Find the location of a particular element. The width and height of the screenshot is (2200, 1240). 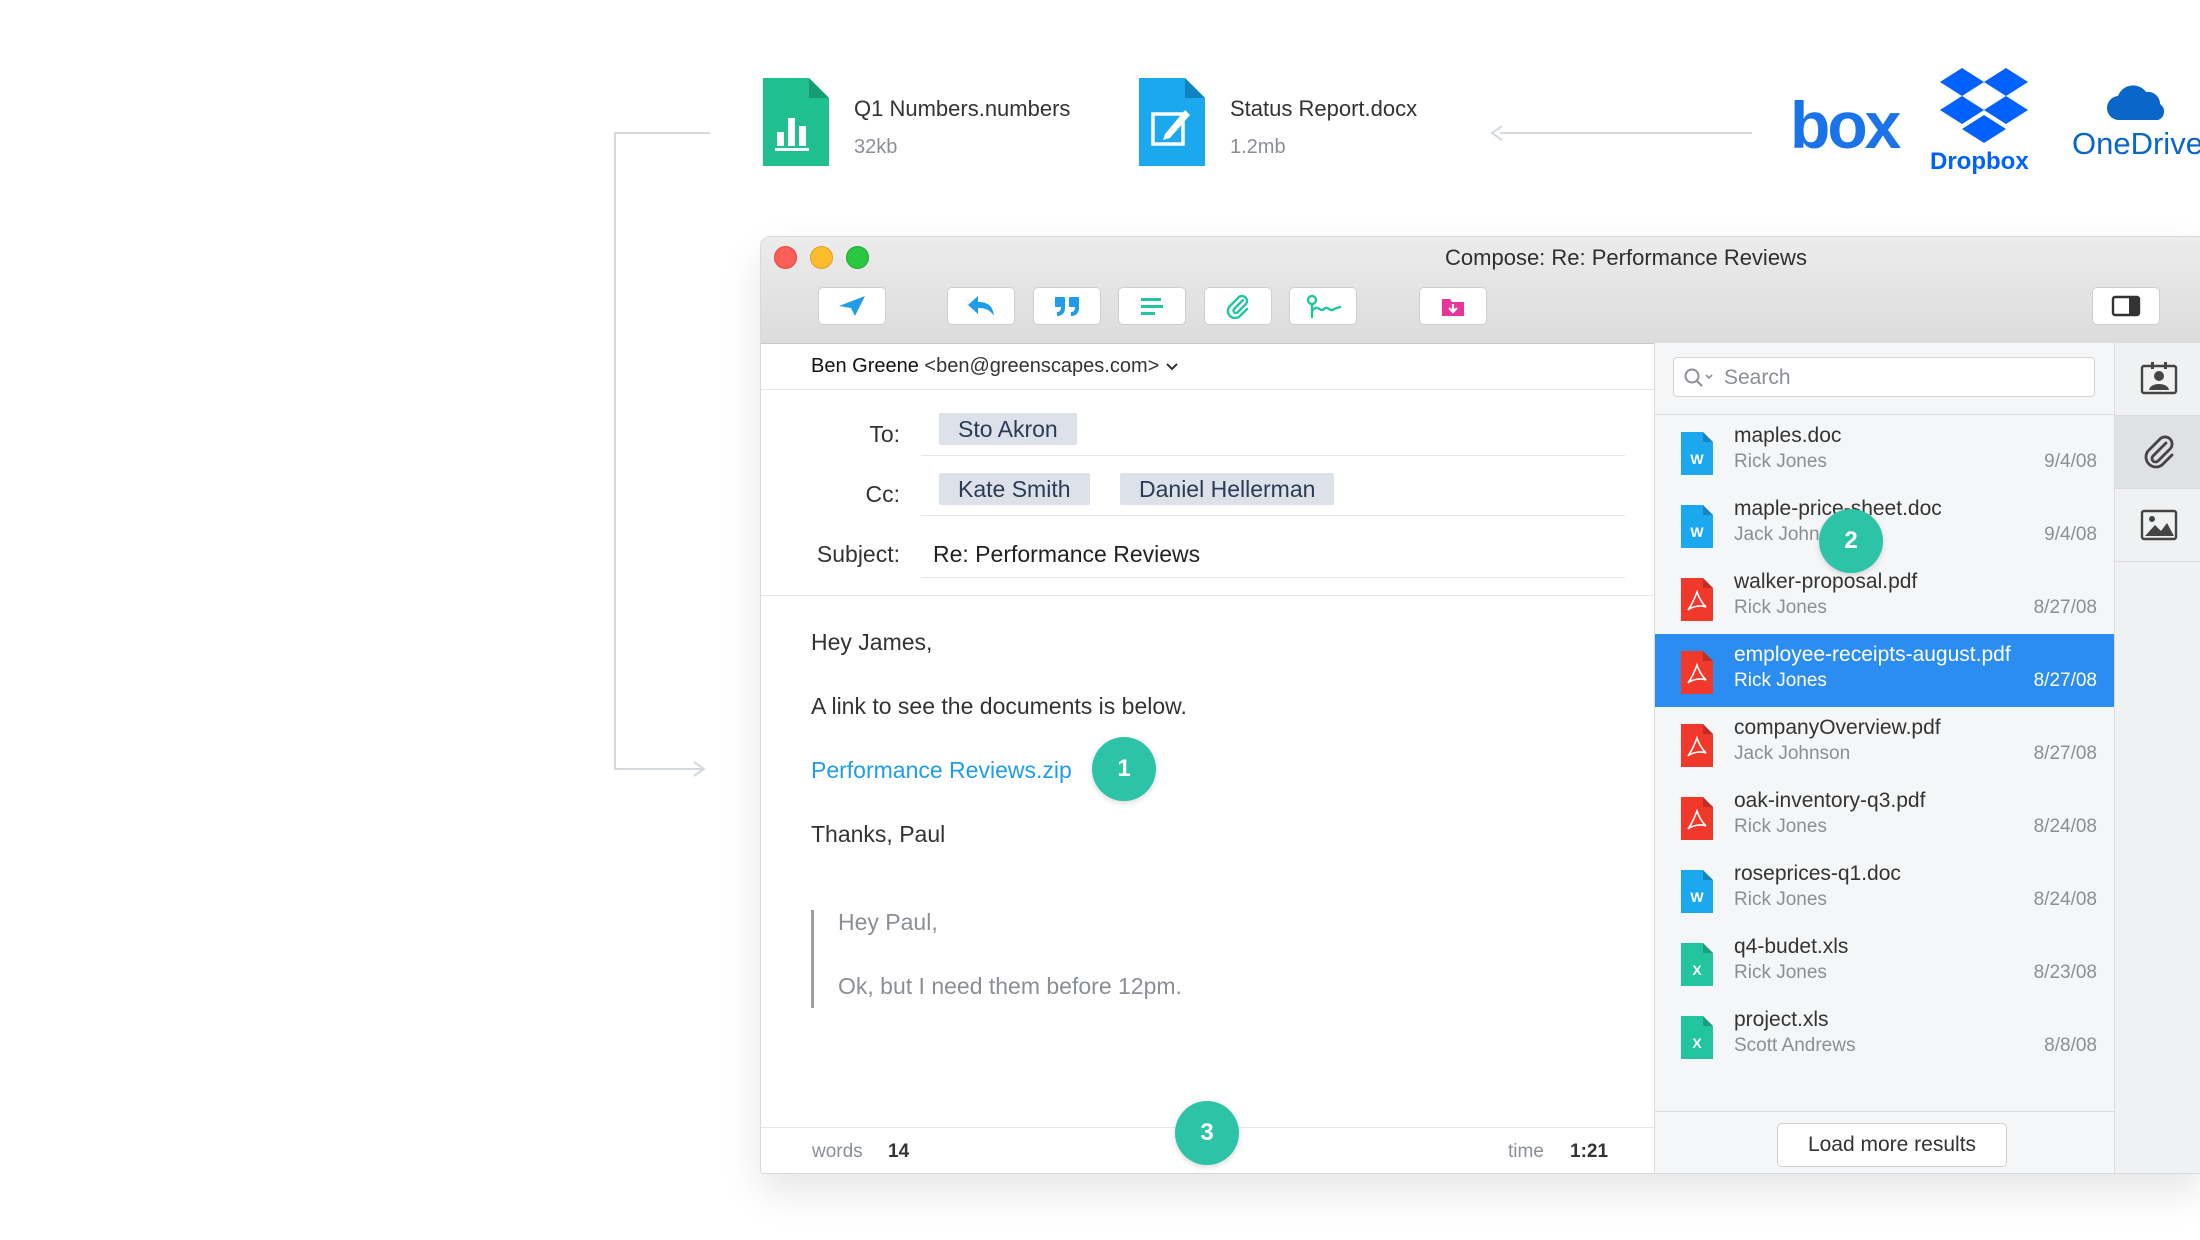

attach-button is located at coordinates (1238, 306).